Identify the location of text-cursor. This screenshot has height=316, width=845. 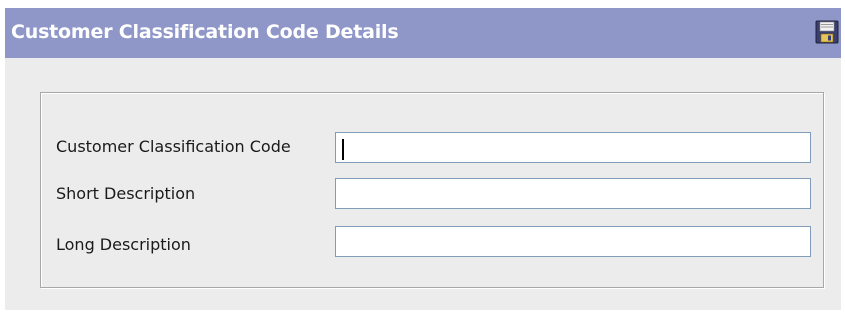
(343, 149).